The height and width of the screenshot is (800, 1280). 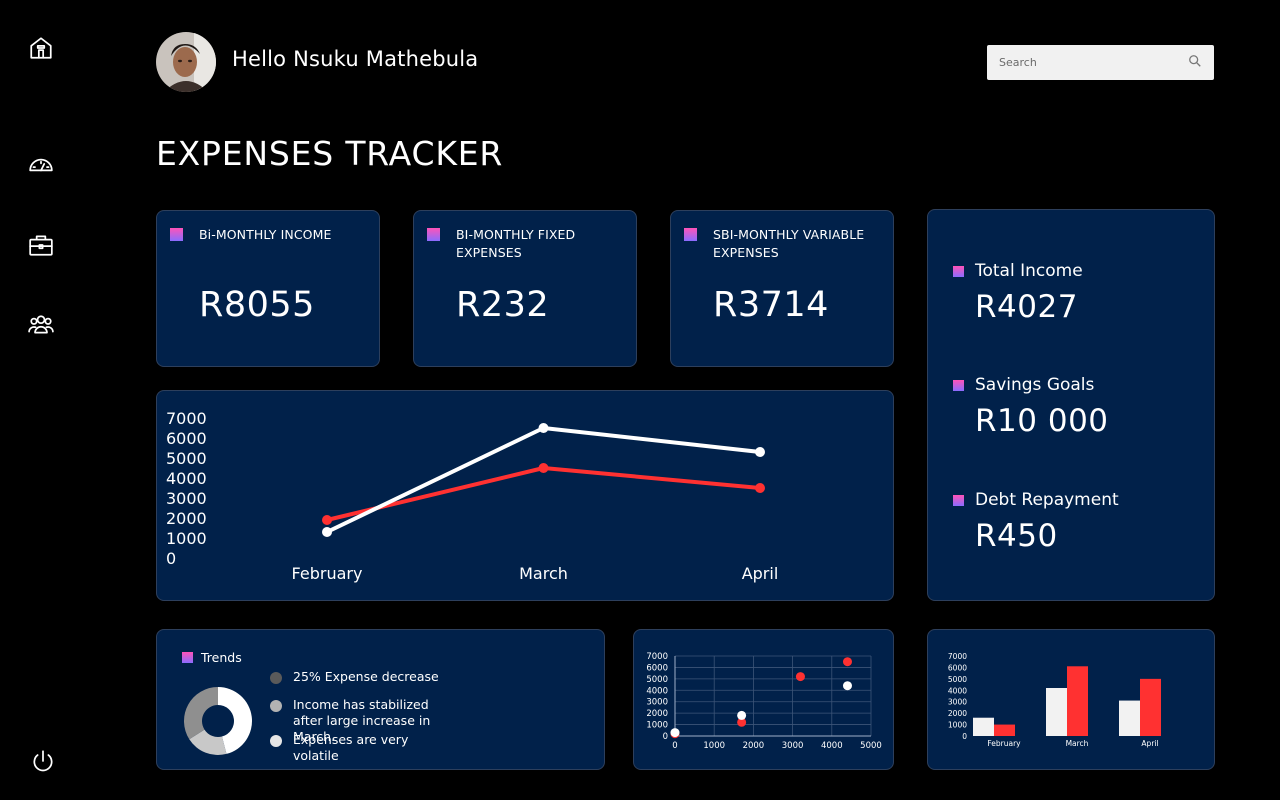 What do you see at coordinates (1047, 500) in the screenshot?
I see `summary-label: Debt Repayment` at bounding box center [1047, 500].